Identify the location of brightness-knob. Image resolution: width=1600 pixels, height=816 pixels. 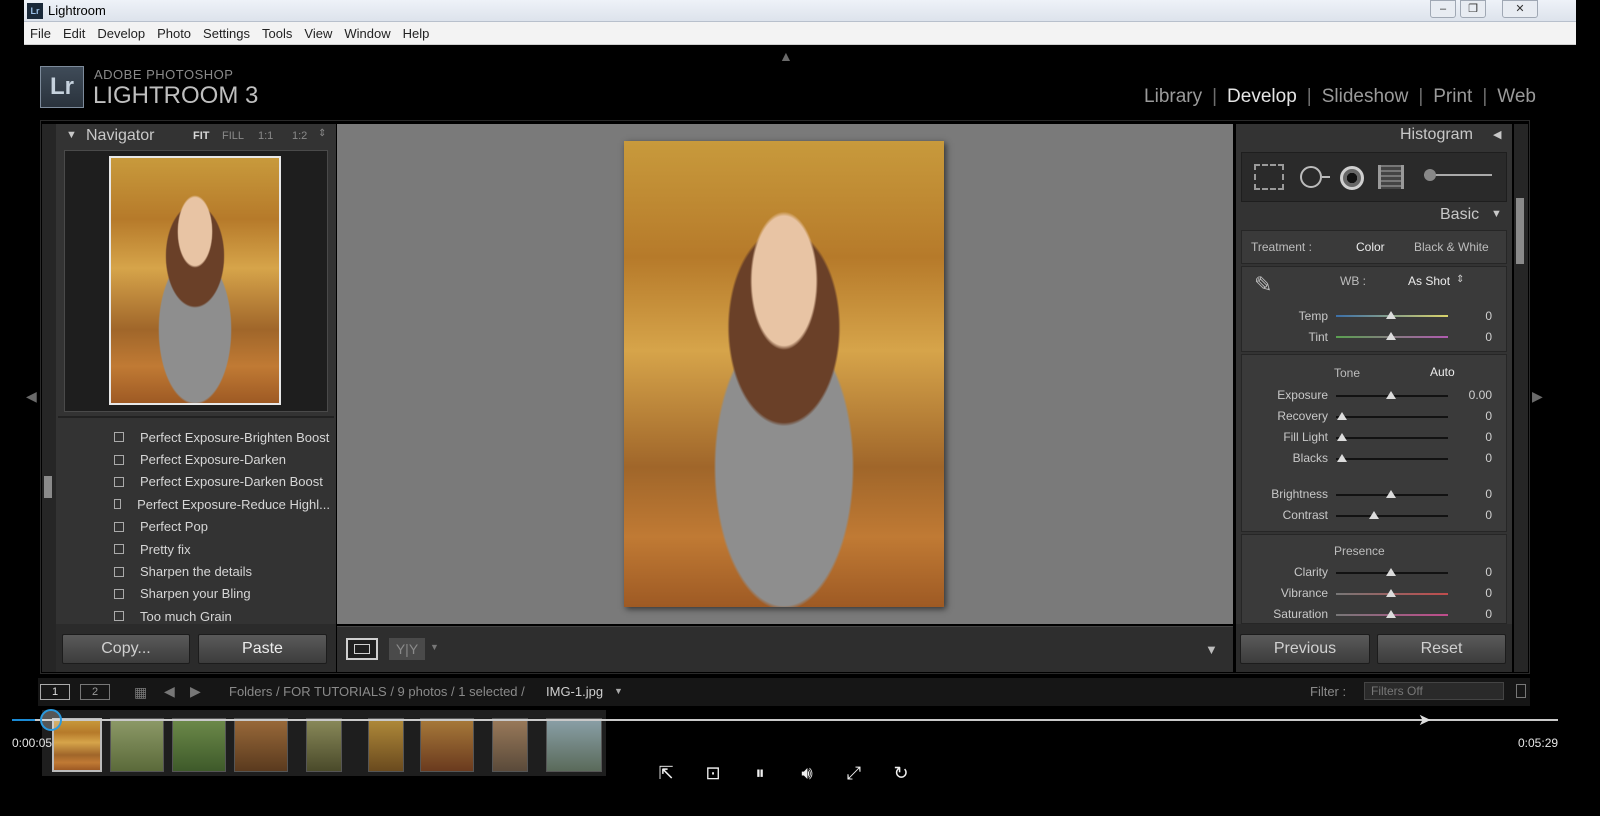
(1391, 494).